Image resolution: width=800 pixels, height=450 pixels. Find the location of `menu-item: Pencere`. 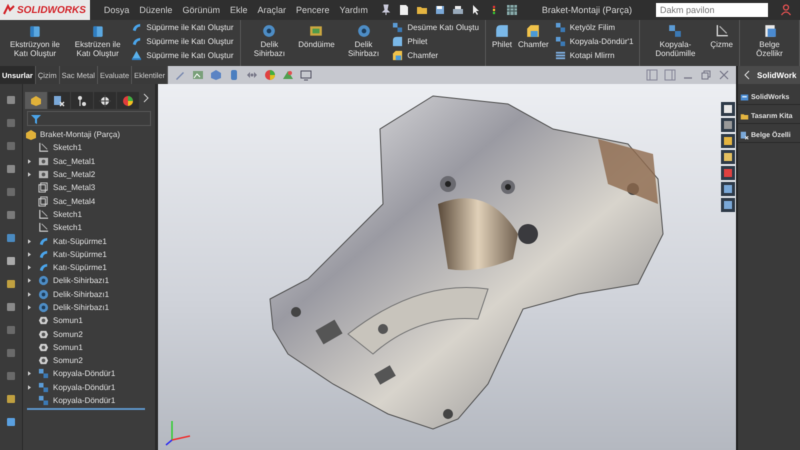

menu-item: Pencere is located at coordinates (313, 10).